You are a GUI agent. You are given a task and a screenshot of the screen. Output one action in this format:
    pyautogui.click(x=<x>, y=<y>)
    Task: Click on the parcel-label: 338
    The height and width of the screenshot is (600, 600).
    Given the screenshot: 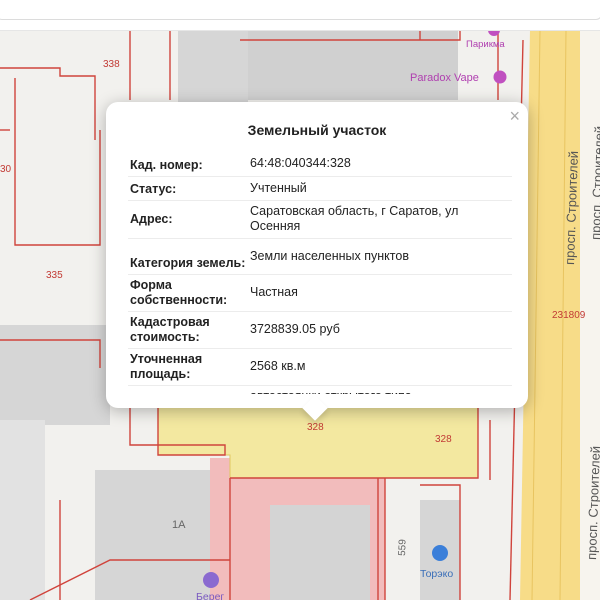 What is the action you would take?
    pyautogui.click(x=111, y=64)
    